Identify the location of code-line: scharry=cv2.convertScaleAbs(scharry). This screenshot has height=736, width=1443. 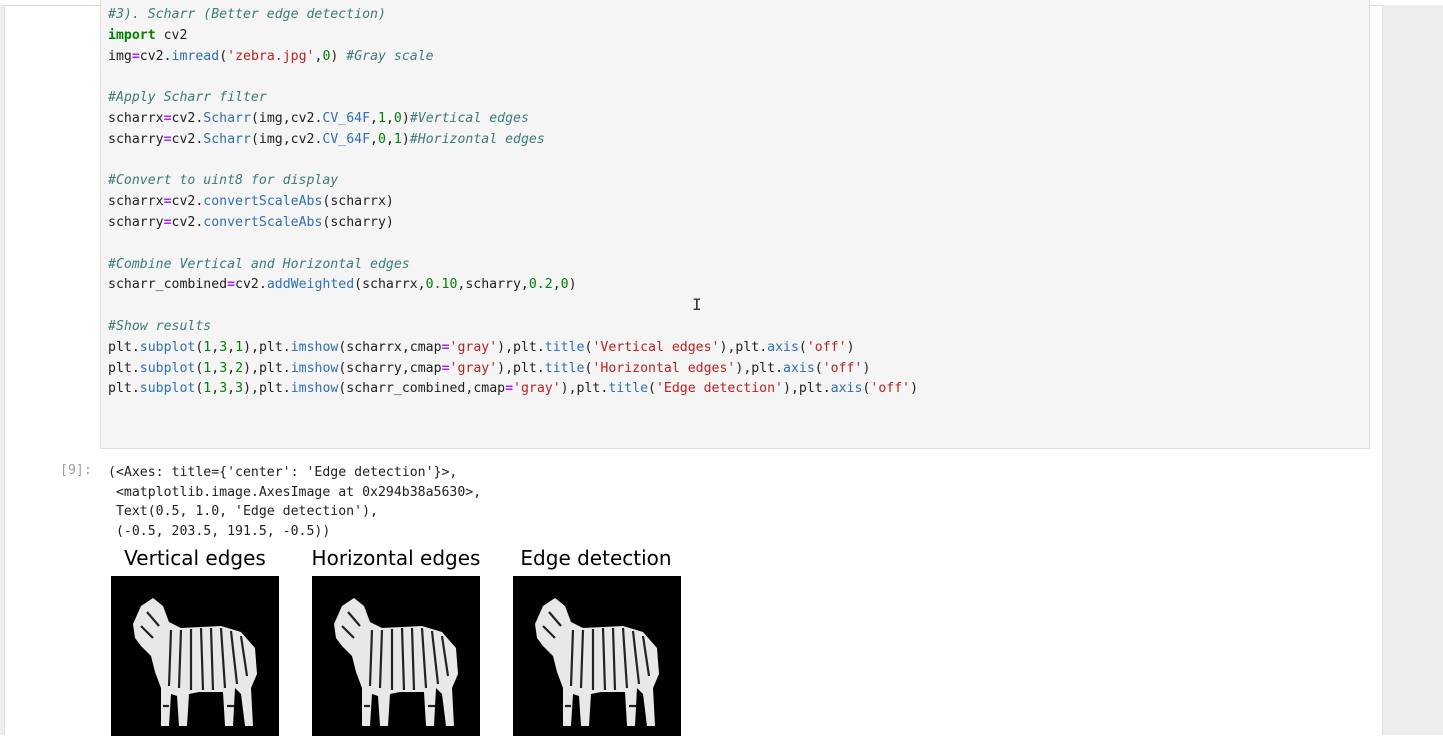
(251, 222).